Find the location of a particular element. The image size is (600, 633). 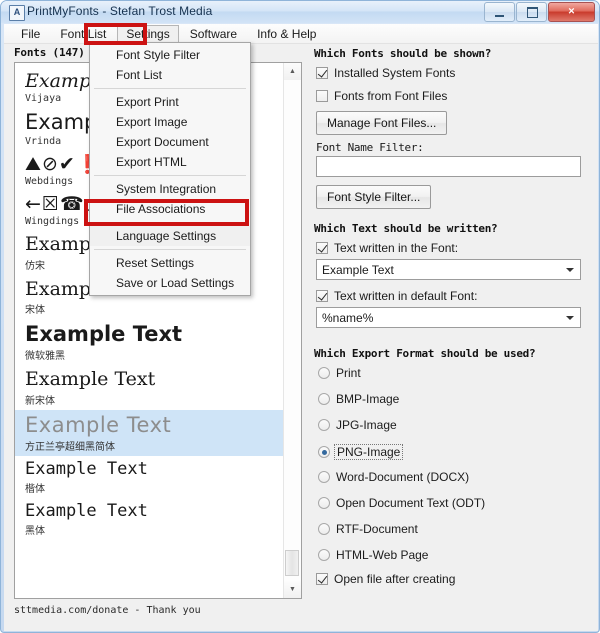

radio-png-image: PNG-Image is located at coordinates (361, 452).